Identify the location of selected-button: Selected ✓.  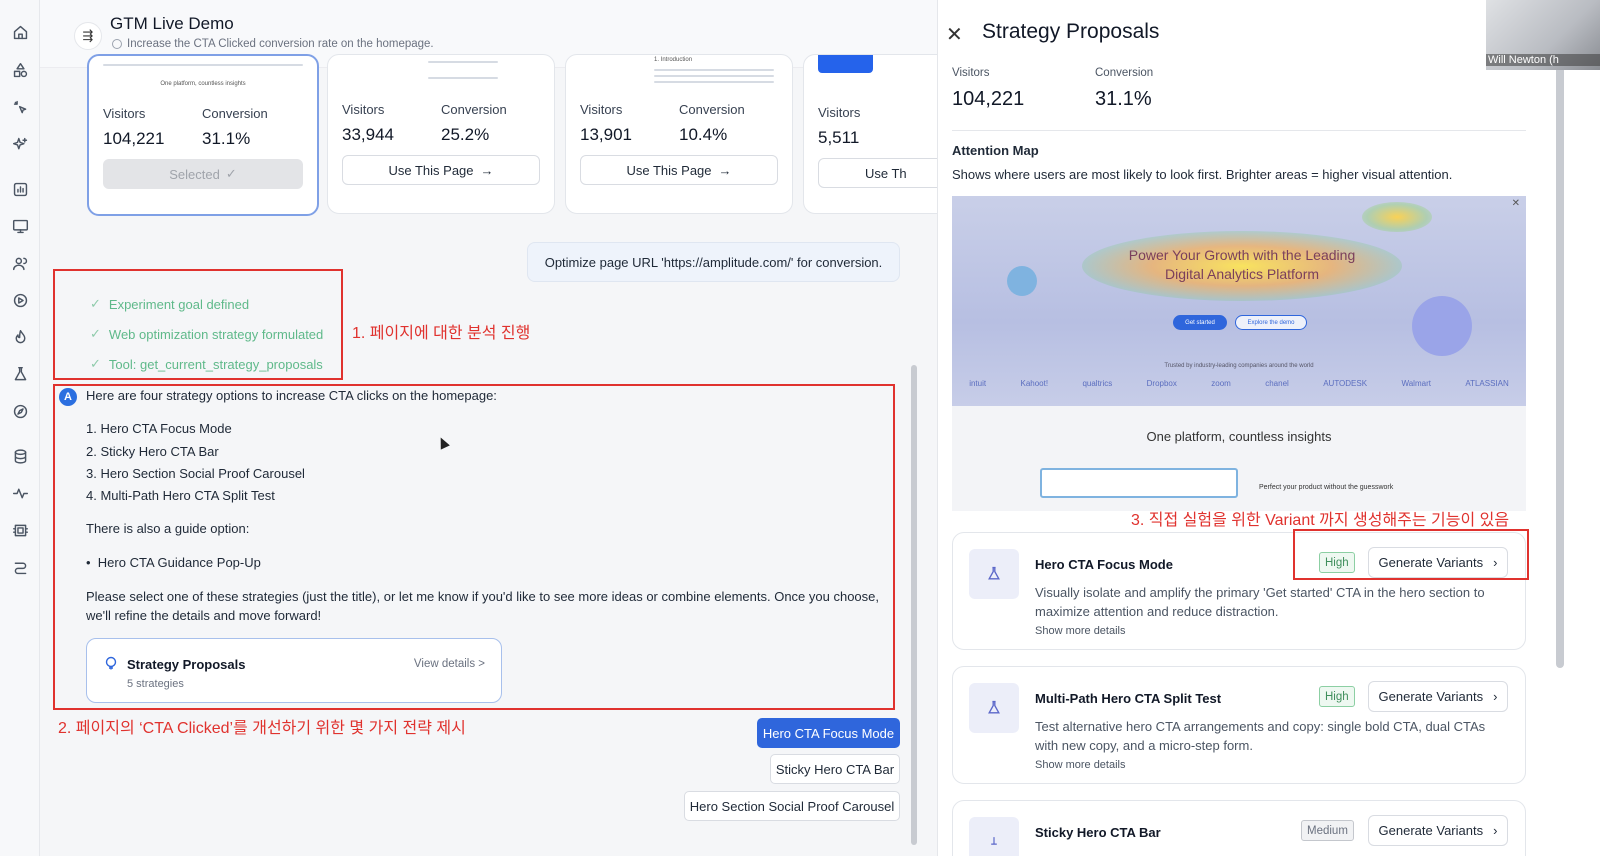
(203, 174).